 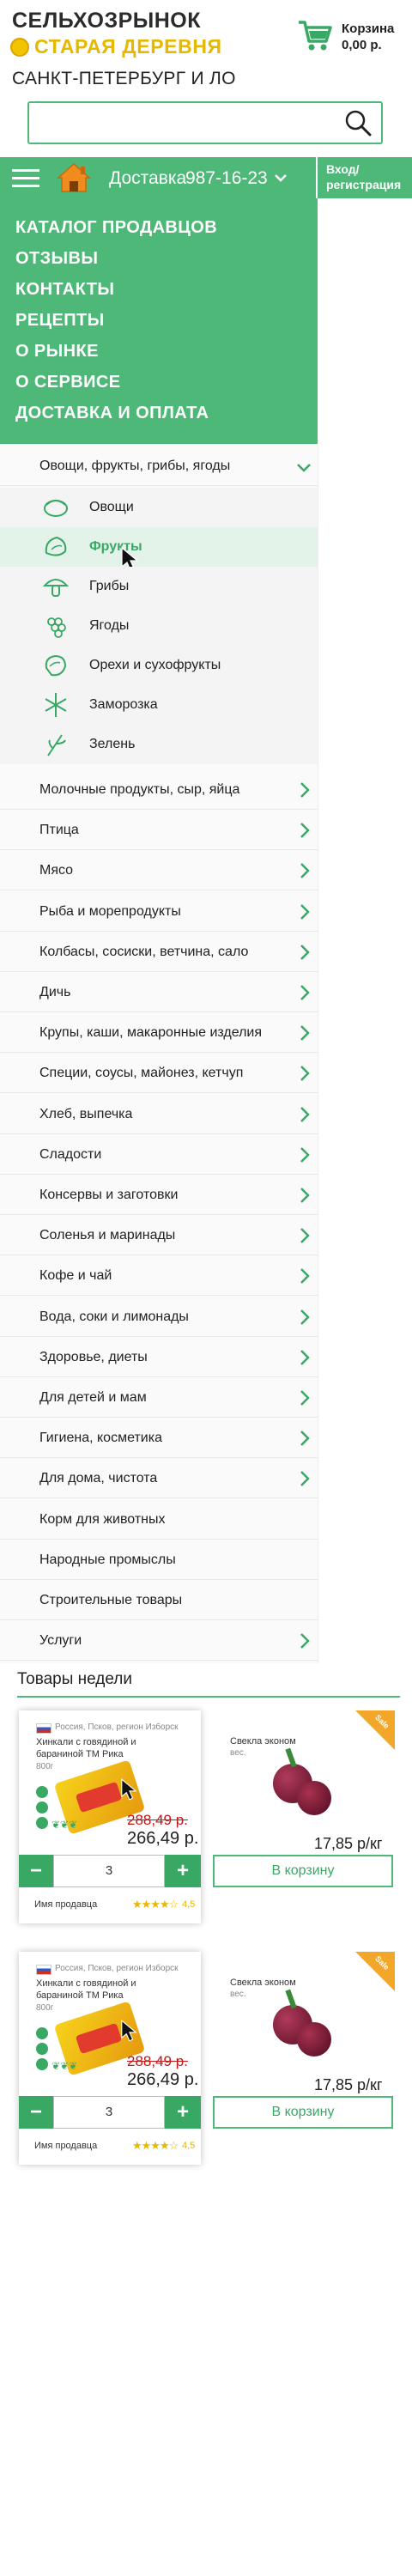 I want to click on category-label: Здоровье, диеты, so click(x=93, y=1357).